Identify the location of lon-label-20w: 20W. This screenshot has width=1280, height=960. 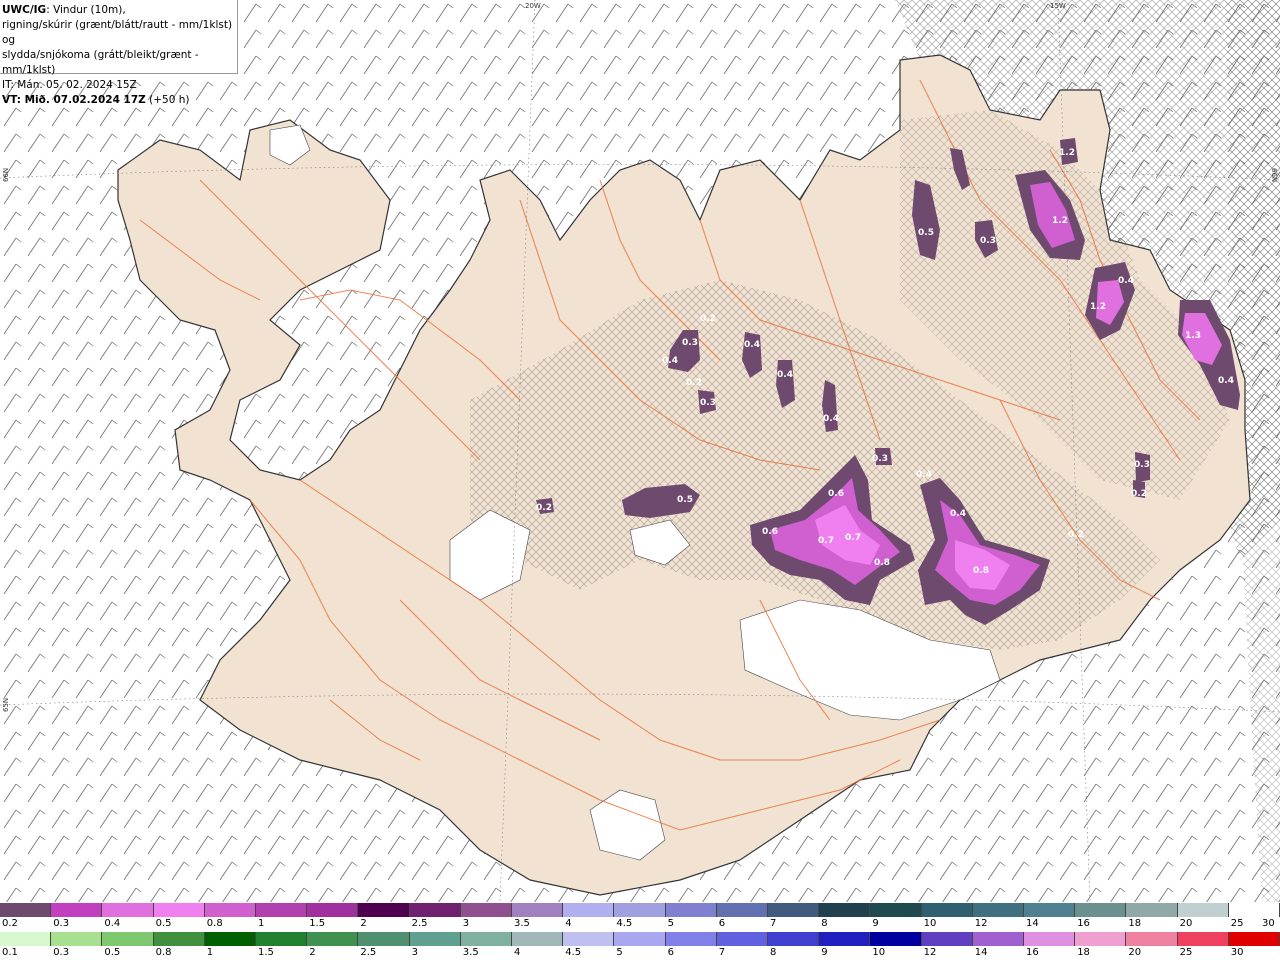
(533, 6).